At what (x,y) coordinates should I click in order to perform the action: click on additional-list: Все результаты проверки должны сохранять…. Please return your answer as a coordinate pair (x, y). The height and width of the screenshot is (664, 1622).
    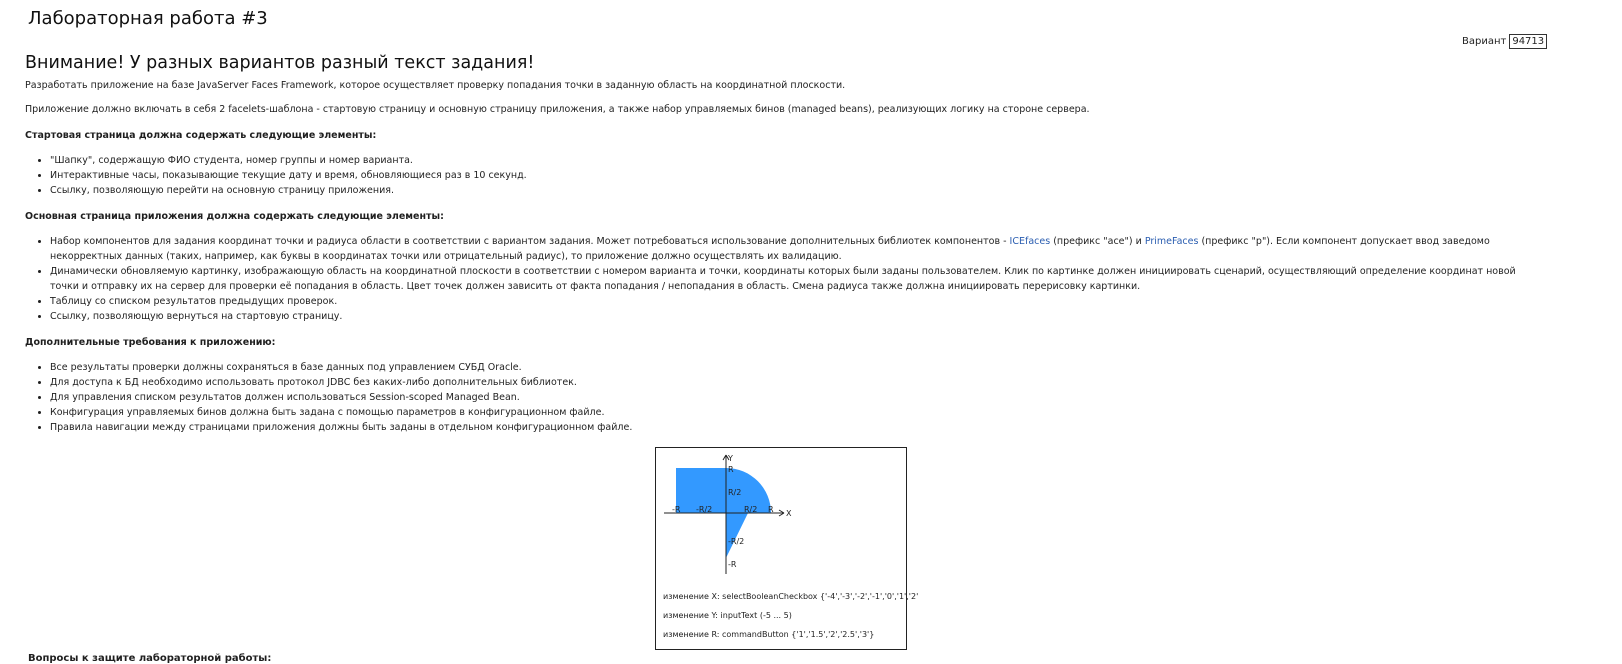
    Looking at the image, I should click on (775, 397).